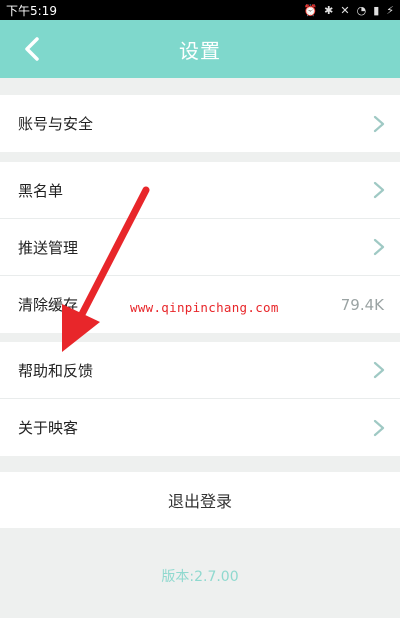  What do you see at coordinates (31, 10) in the screenshot?
I see `status-time: 下午5:19` at bounding box center [31, 10].